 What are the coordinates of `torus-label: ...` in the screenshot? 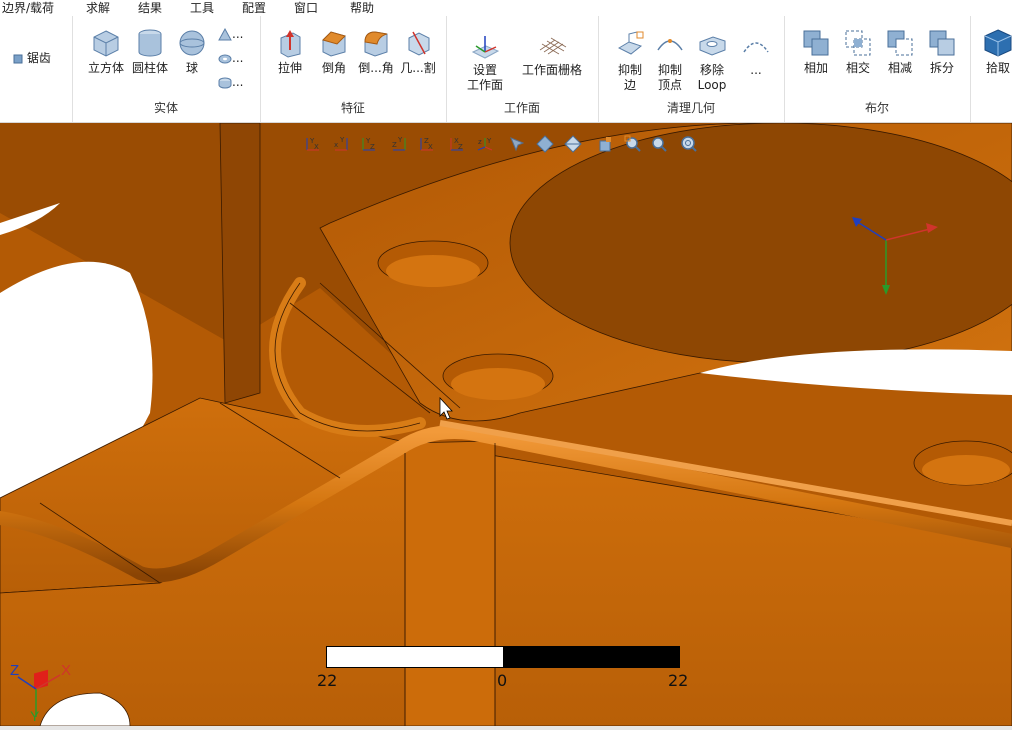 It's located at (238, 58).